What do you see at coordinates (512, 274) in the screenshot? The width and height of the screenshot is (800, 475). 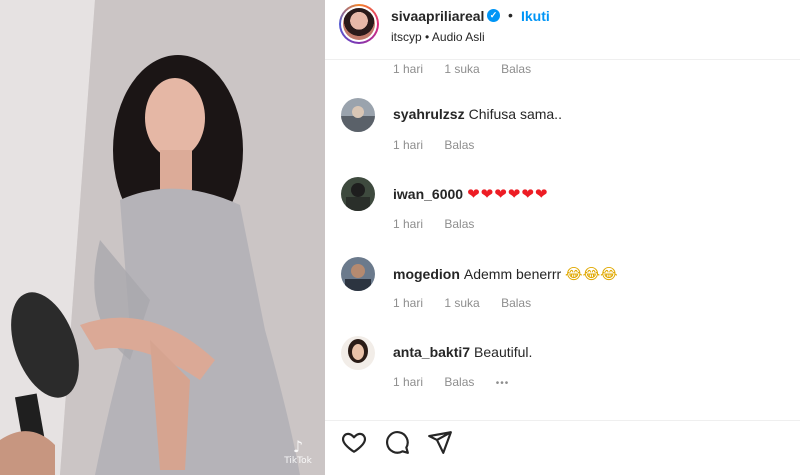 I see `comment-text: Ademm benerrr` at bounding box center [512, 274].